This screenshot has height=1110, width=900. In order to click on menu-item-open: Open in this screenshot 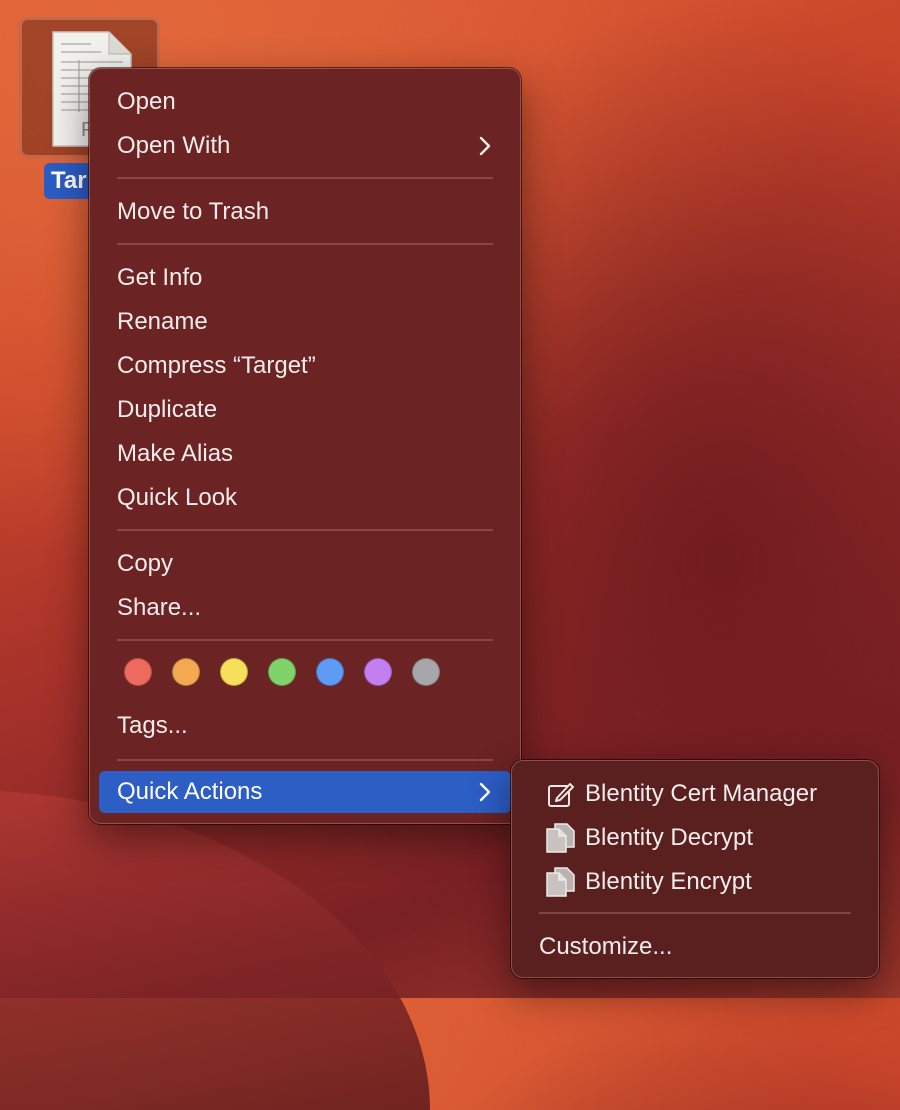, I will do `click(305, 102)`.